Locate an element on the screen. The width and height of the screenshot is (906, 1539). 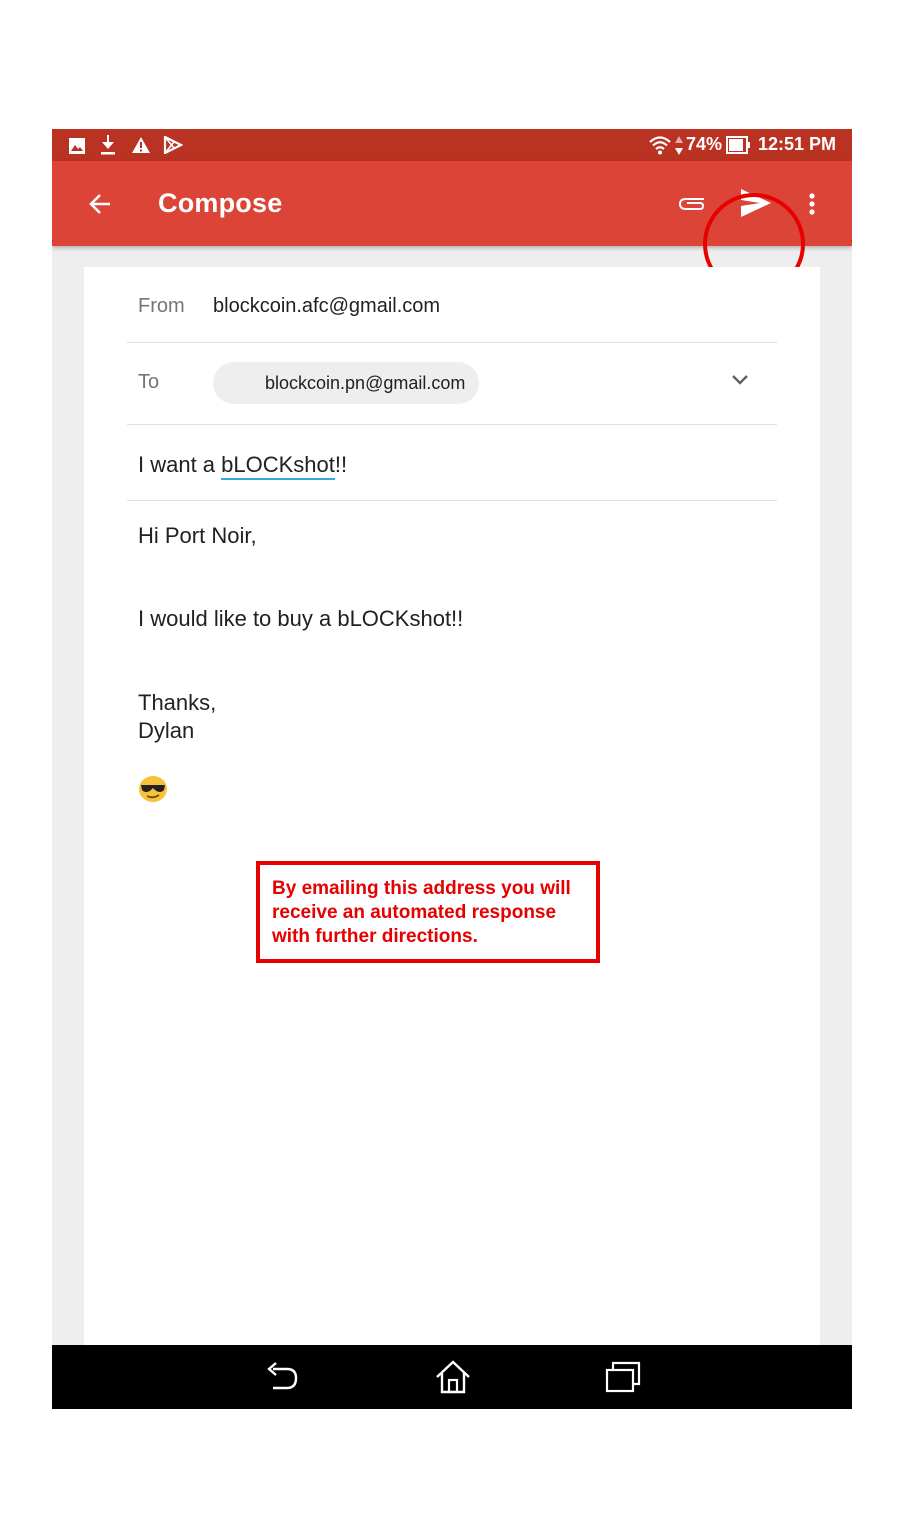
chevron-down-icon is located at coordinates (740, 380).